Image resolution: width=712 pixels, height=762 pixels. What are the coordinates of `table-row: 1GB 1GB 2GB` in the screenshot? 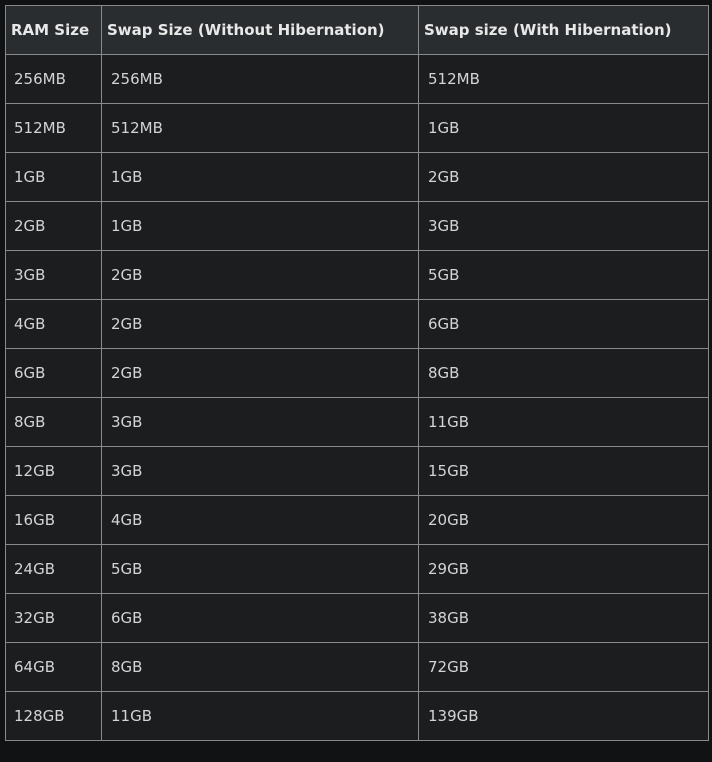 It's located at (357, 177).